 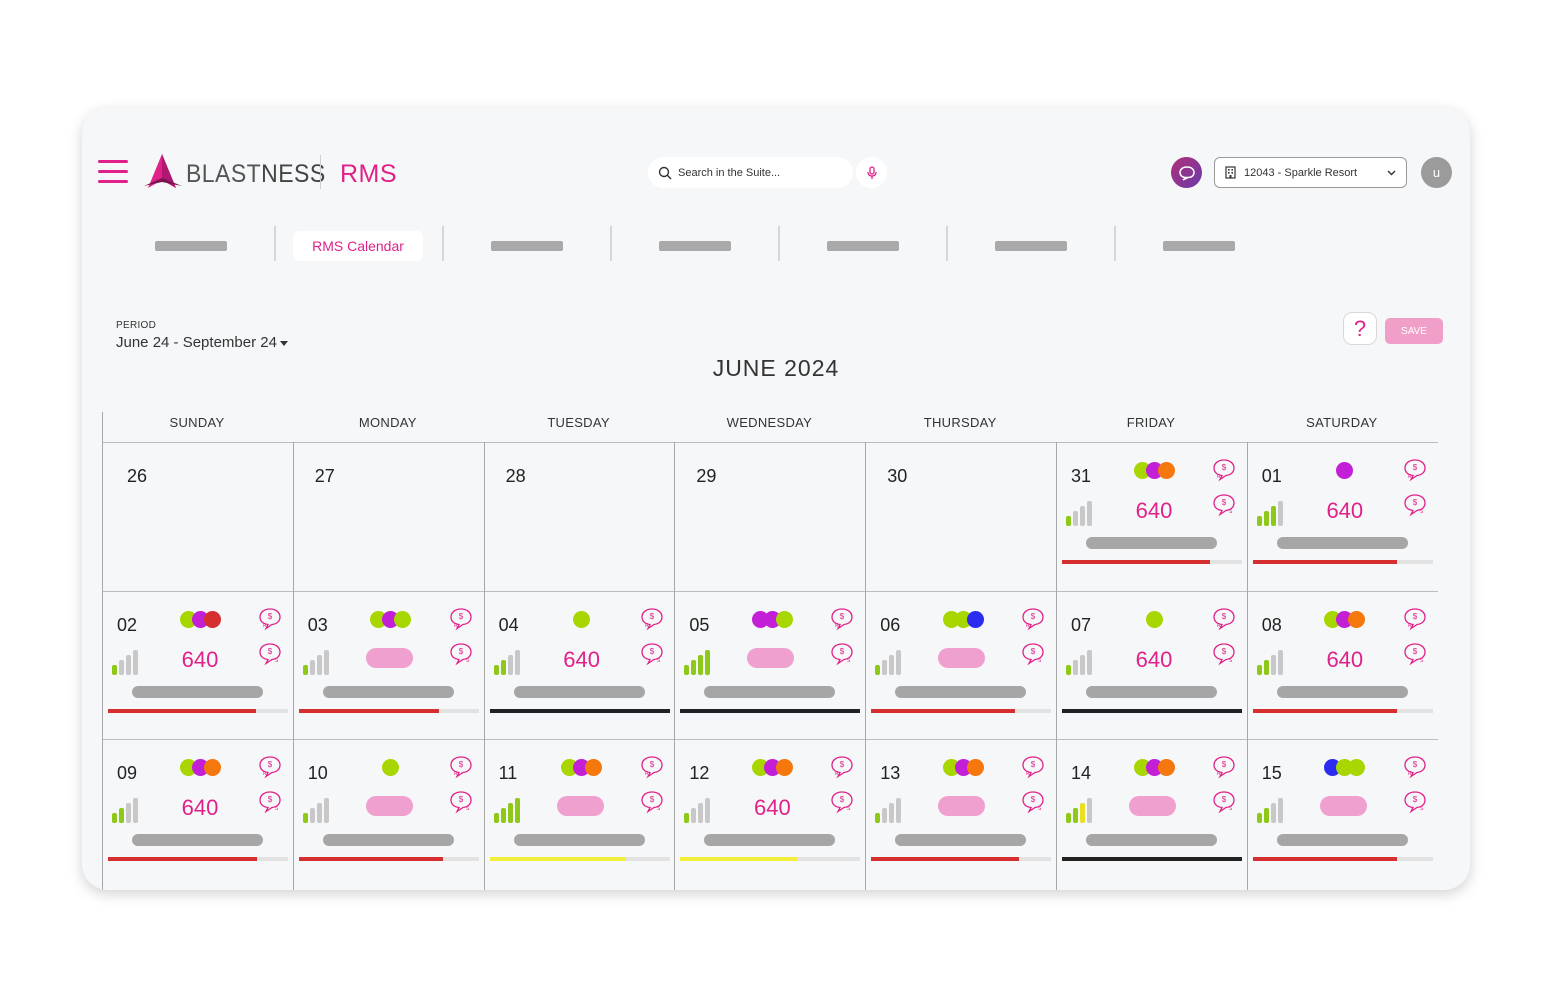 What do you see at coordinates (358, 246) in the screenshot?
I see `tab-rms-calendar: RMS Calendar` at bounding box center [358, 246].